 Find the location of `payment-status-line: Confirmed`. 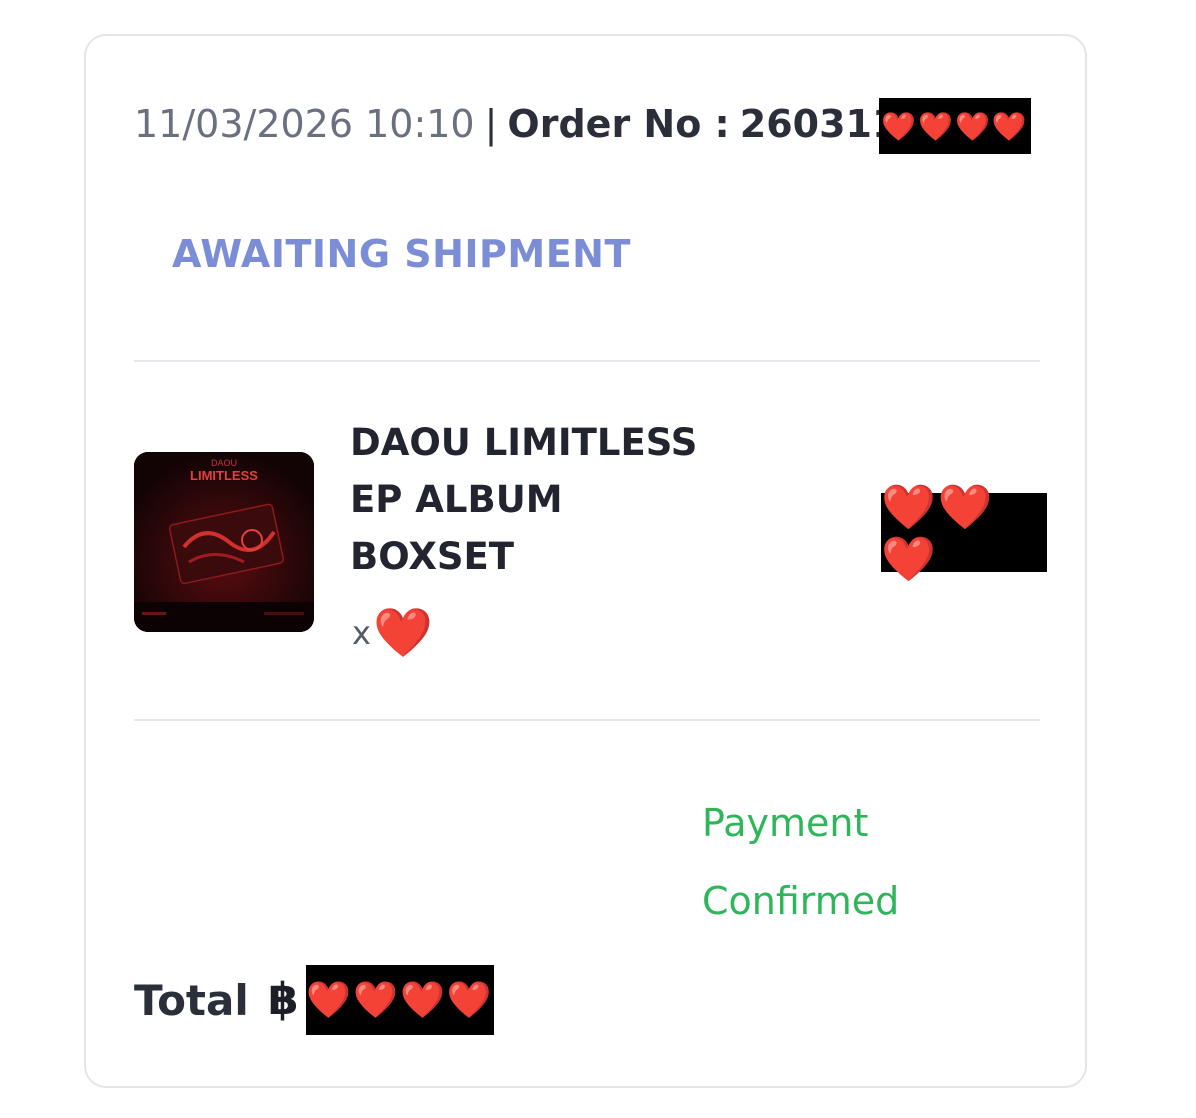

payment-status-line: Confirmed is located at coordinates (801, 901).